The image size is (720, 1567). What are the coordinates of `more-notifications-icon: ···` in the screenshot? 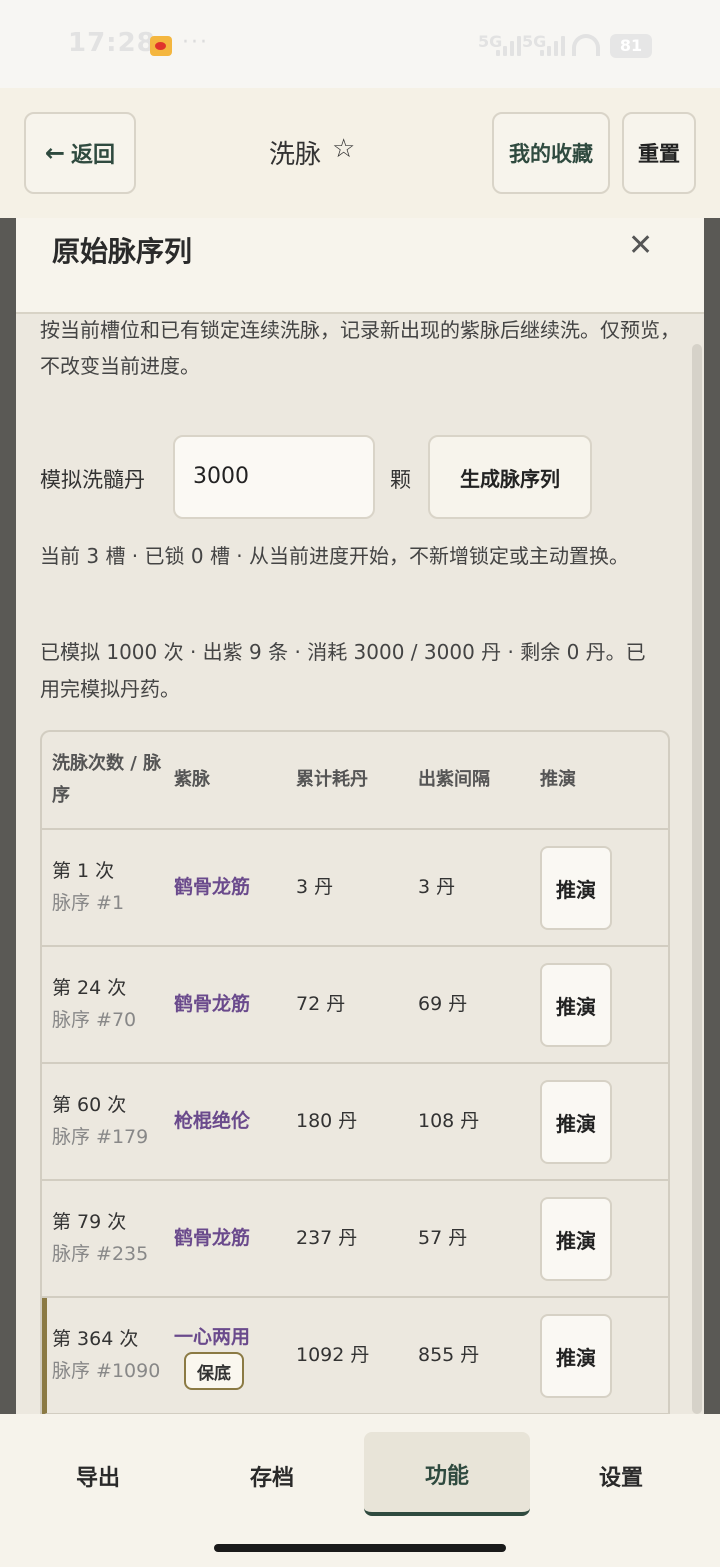 It's located at (195, 42).